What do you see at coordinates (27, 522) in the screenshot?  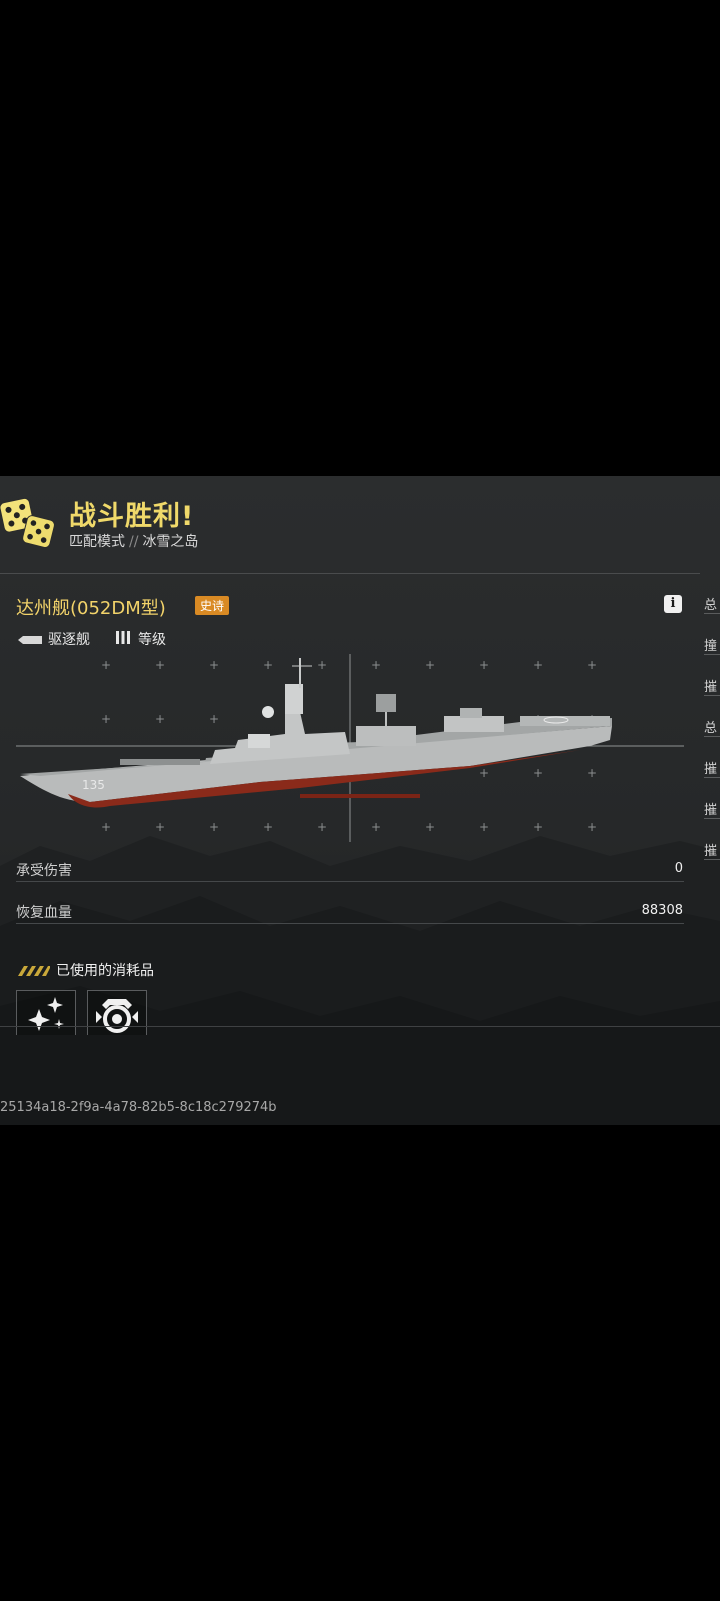 I see `dice-icon` at bounding box center [27, 522].